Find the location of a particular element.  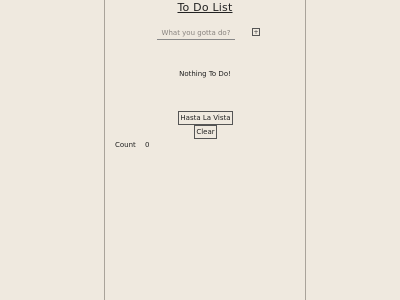

hasta-la-vista-button: Hasta La Vista is located at coordinates (205, 118).